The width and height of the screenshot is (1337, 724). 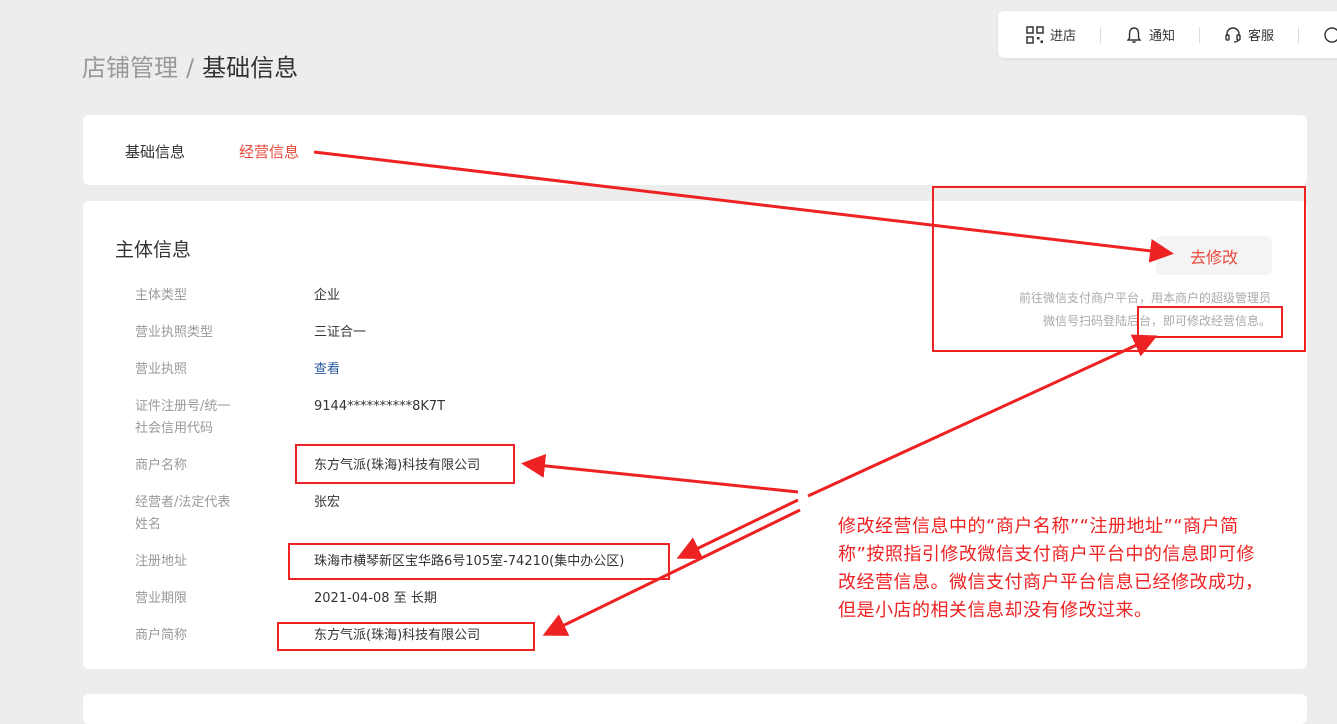 I want to click on page-title: 基础信息, so click(x=250, y=68).